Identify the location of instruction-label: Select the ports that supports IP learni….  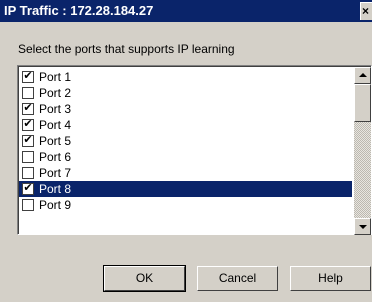
(126, 49).